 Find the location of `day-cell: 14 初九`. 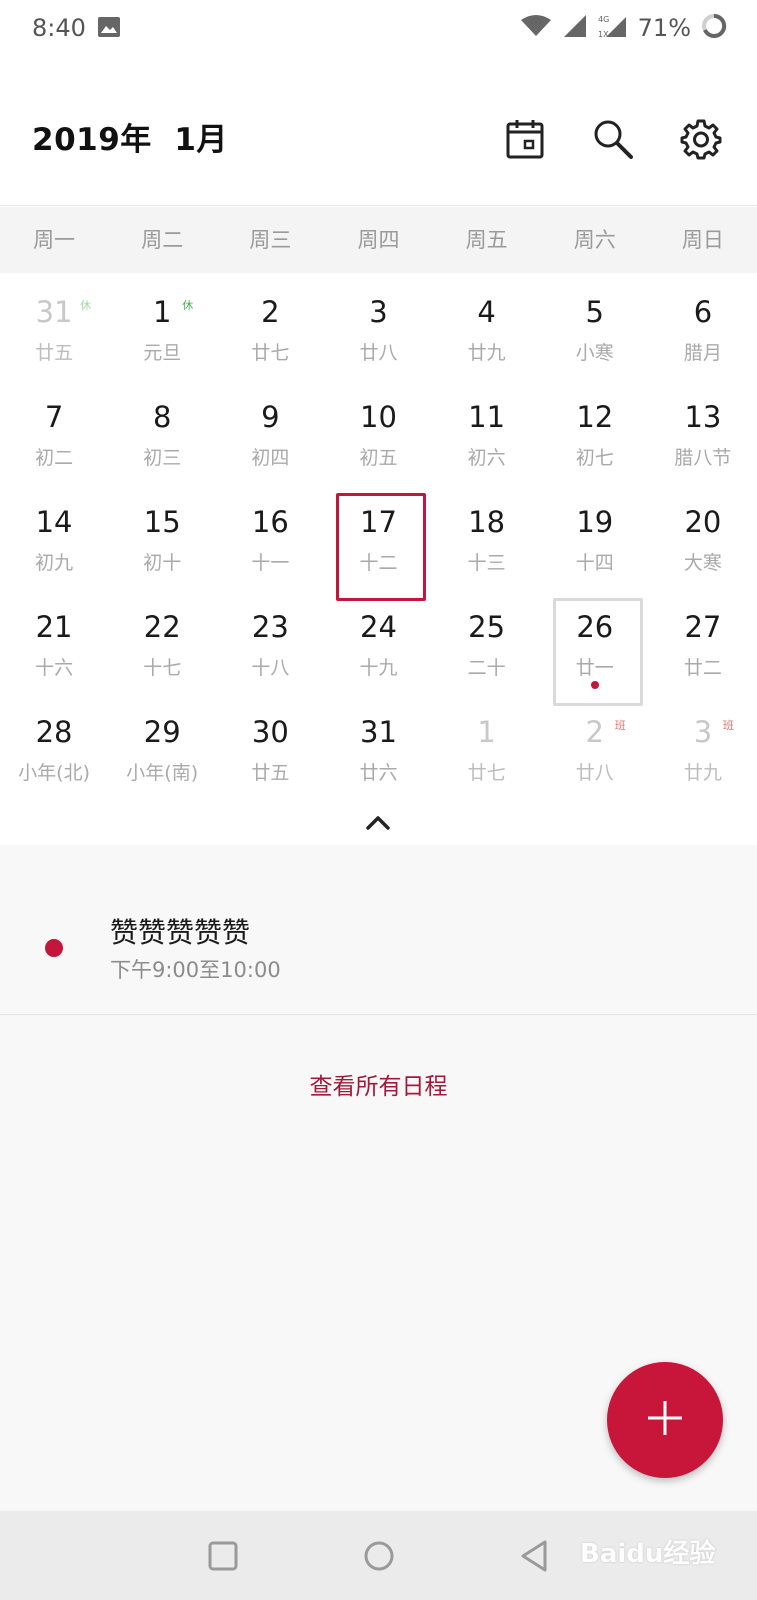

day-cell: 14 初九 is located at coordinates (54, 535).